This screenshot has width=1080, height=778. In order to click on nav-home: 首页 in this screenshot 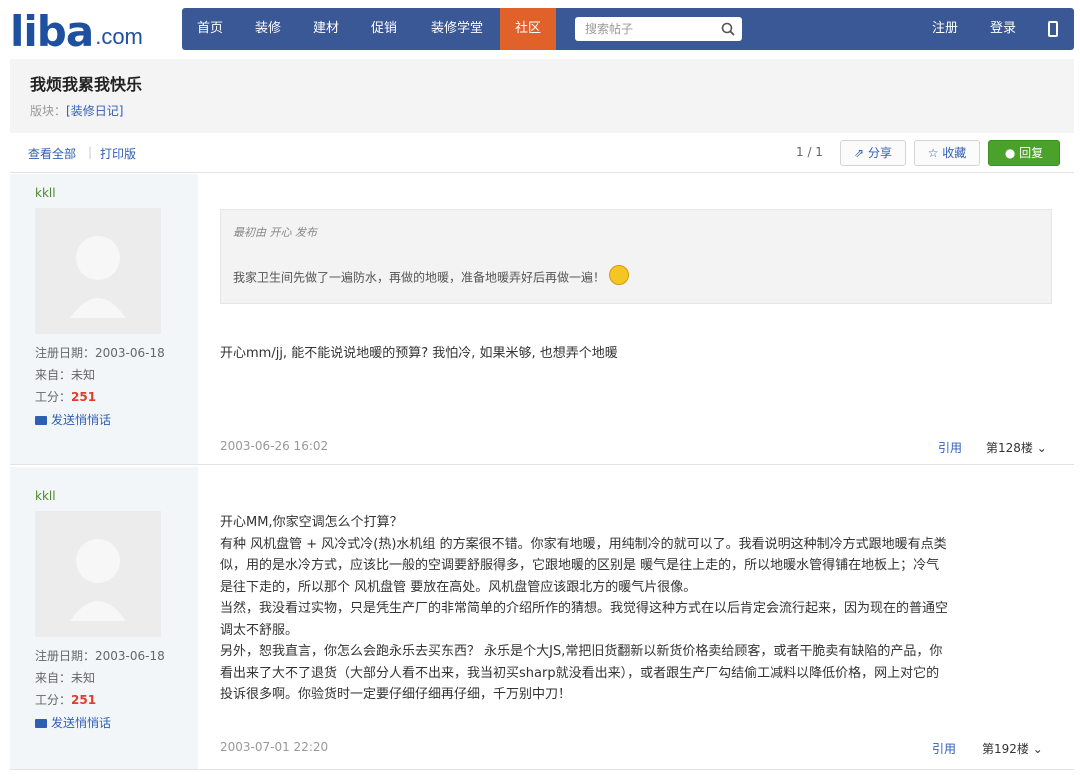, I will do `click(210, 29)`.